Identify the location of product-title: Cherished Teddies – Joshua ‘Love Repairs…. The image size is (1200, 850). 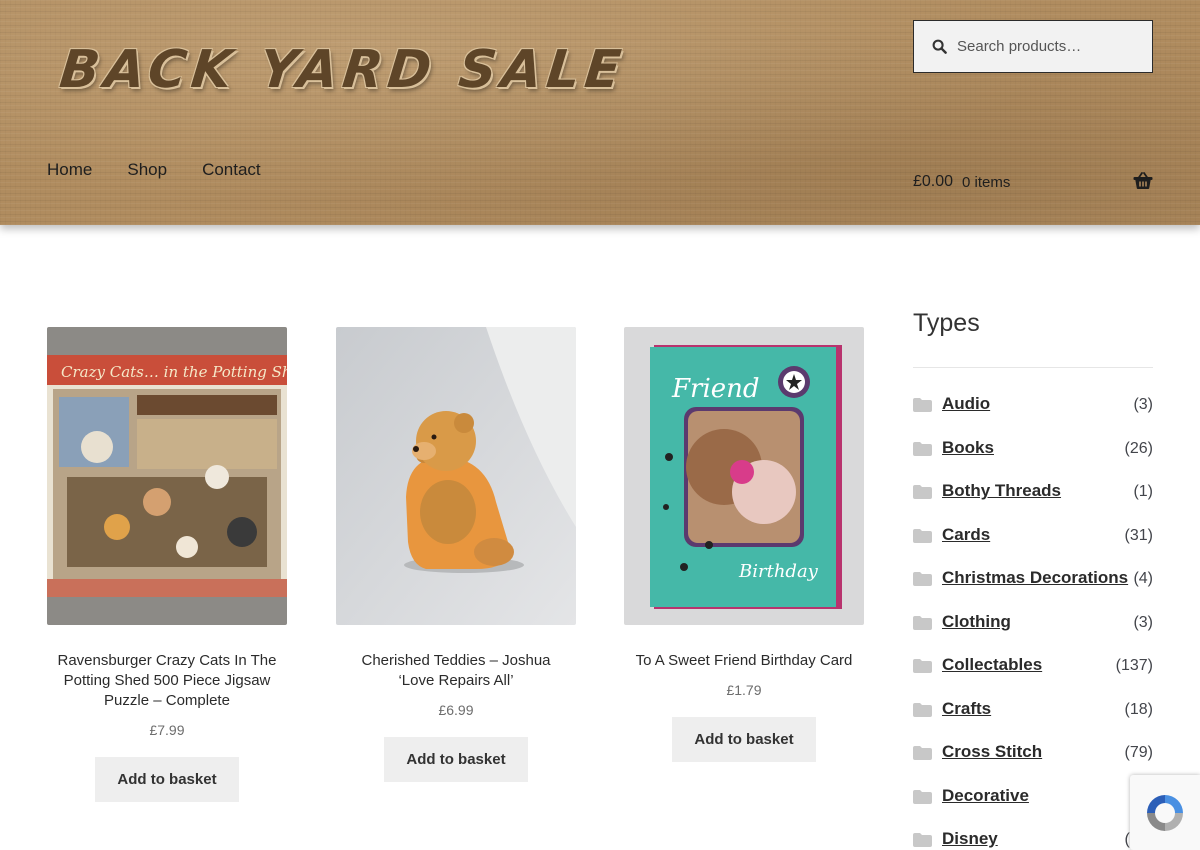
(456, 671).